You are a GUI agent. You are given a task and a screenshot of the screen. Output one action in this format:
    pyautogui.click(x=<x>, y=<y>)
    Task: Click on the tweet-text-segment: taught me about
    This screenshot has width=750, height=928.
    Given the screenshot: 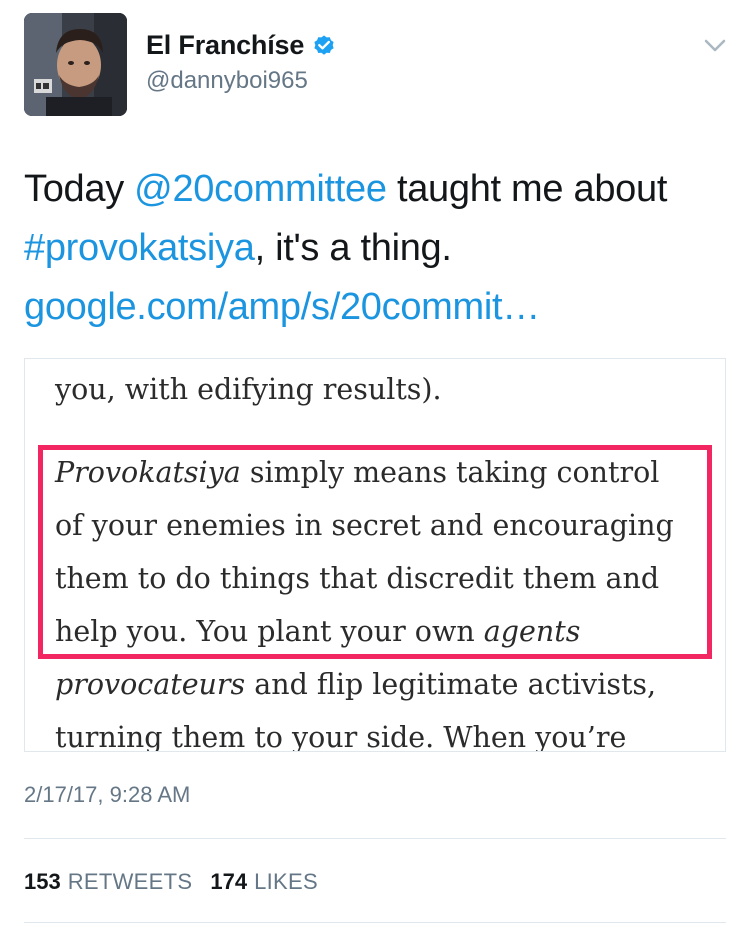 What is the action you would take?
    pyautogui.click(x=527, y=189)
    